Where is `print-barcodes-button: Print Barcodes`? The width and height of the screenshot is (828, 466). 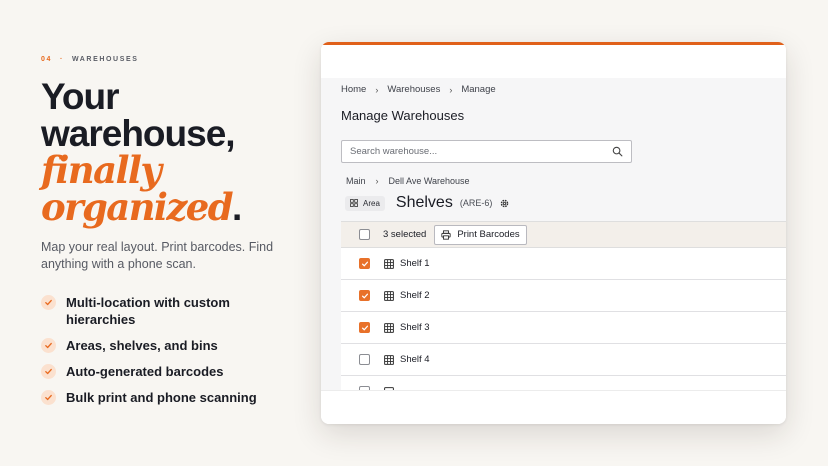 print-barcodes-button: Print Barcodes is located at coordinates (480, 234).